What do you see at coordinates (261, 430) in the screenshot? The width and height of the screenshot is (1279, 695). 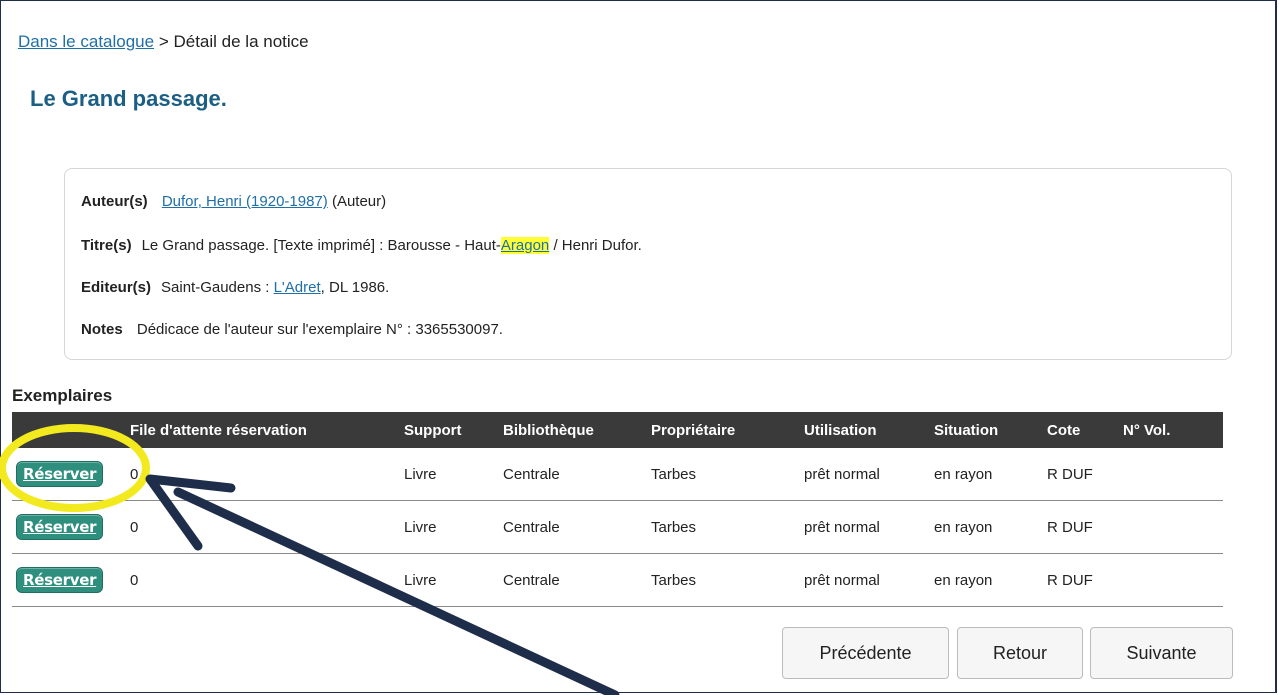 I see `column-header-queue: File d'attente réservation` at bounding box center [261, 430].